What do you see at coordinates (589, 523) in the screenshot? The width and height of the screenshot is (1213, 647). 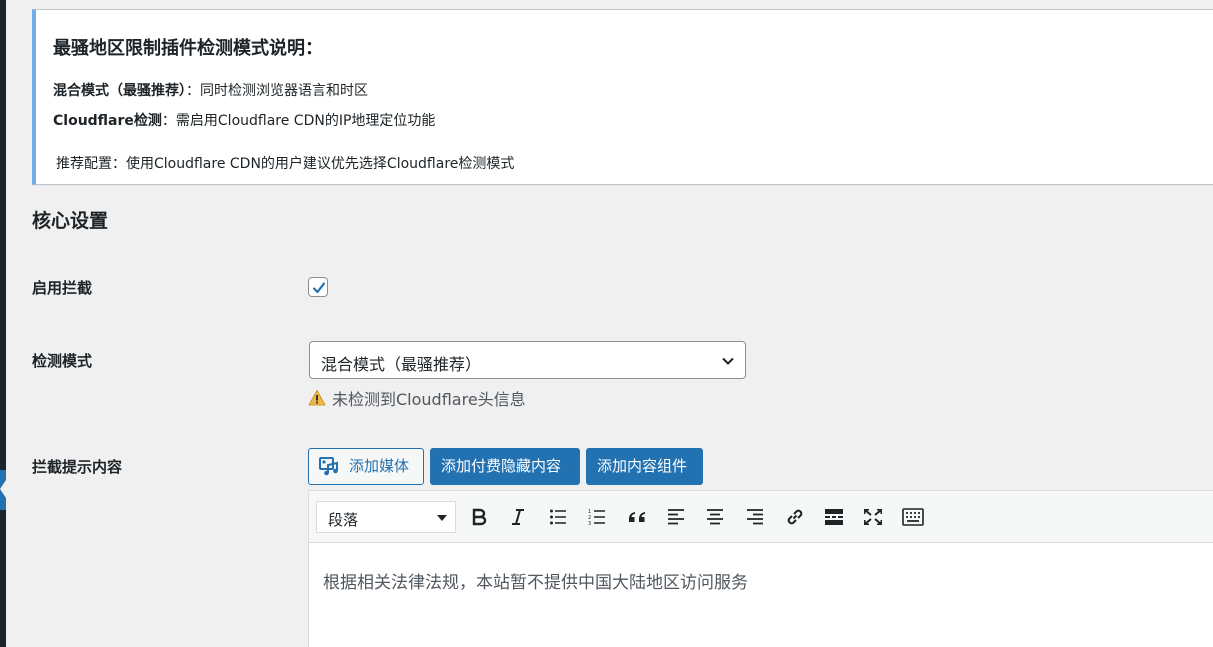 I see `svg-text: 3` at bounding box center [589, 523].